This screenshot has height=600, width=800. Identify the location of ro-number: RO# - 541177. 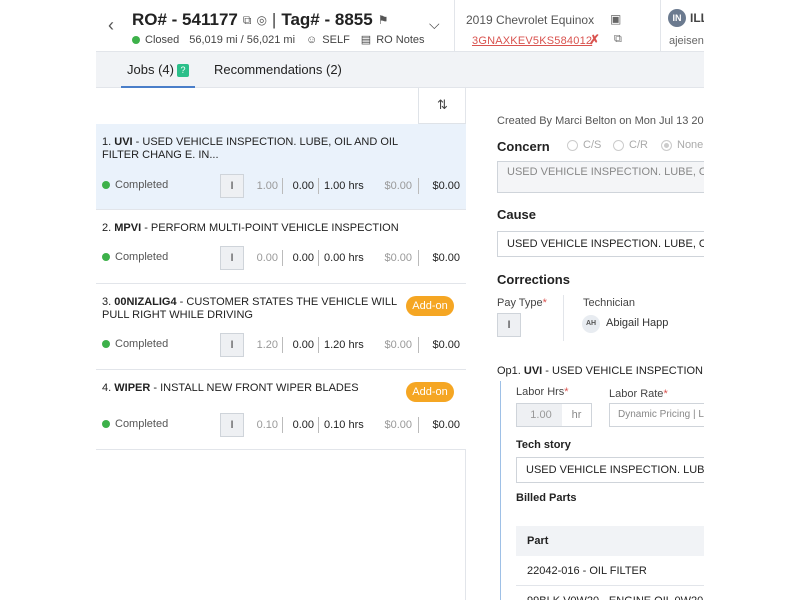
(185, 19).